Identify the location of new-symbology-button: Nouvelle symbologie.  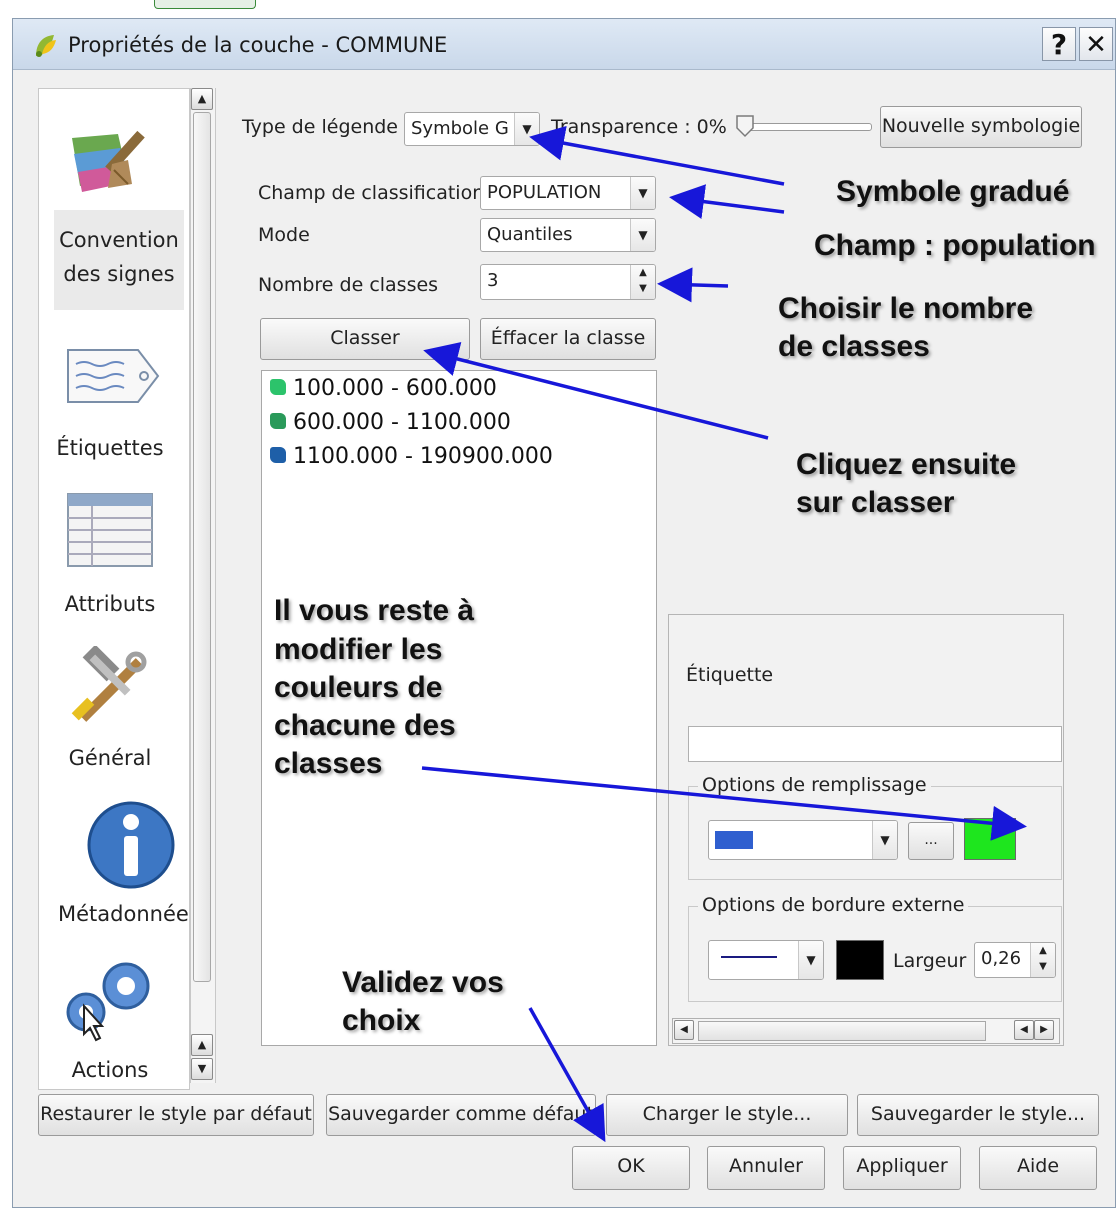
(981, 127).